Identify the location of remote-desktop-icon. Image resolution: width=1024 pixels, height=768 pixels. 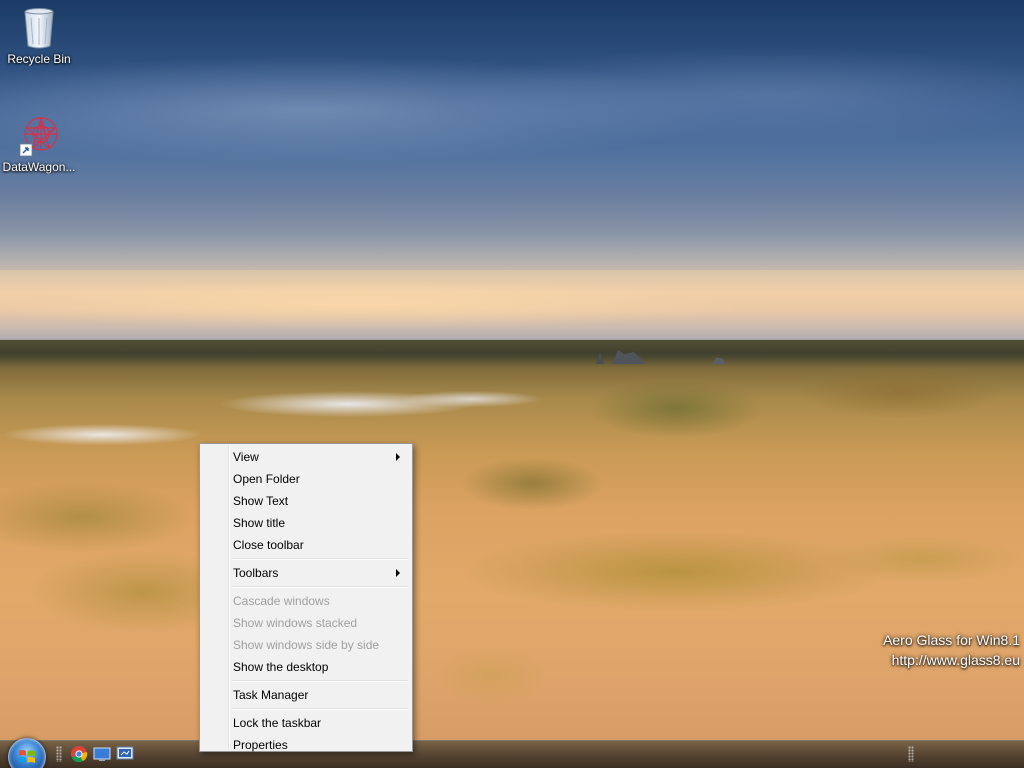
(125, 754).